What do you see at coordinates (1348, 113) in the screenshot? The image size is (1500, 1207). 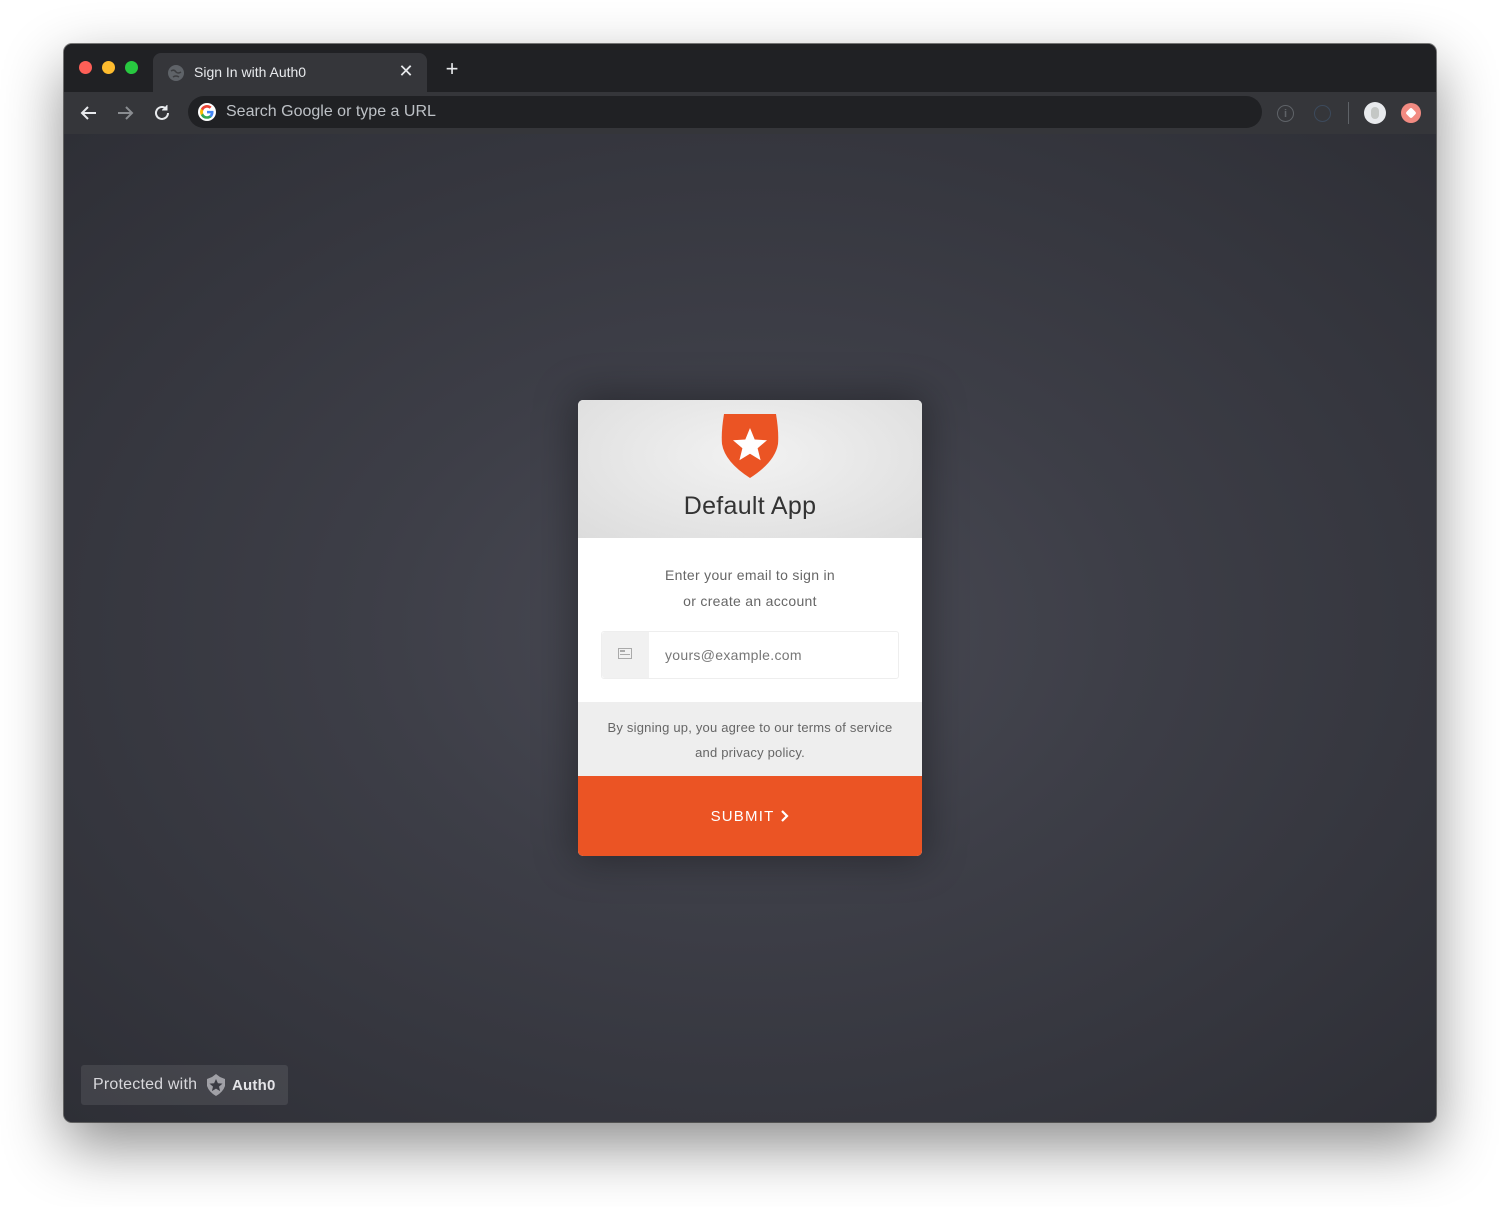 I see `toolbar-divider` at bounding box center [1348, 113].